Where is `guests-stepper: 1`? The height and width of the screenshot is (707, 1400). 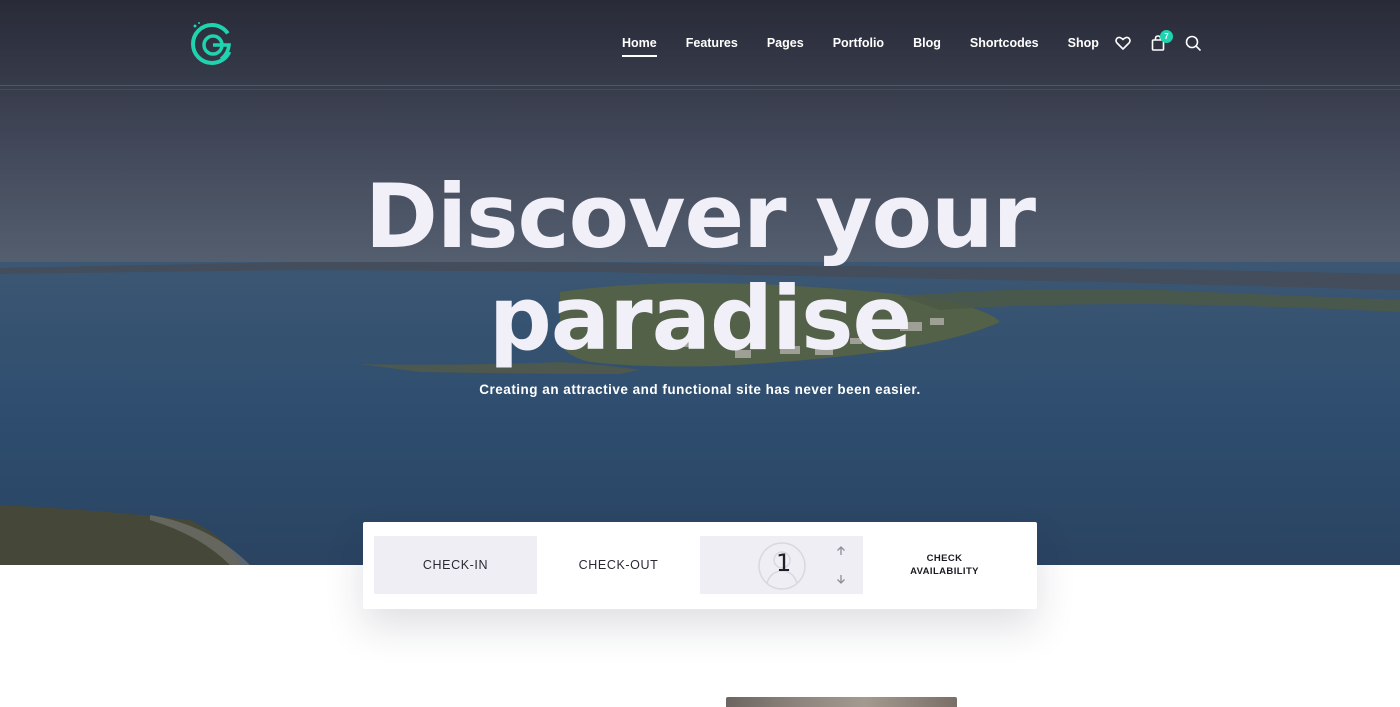 guests-stepper: 1 is located at coordinates (781, 565).